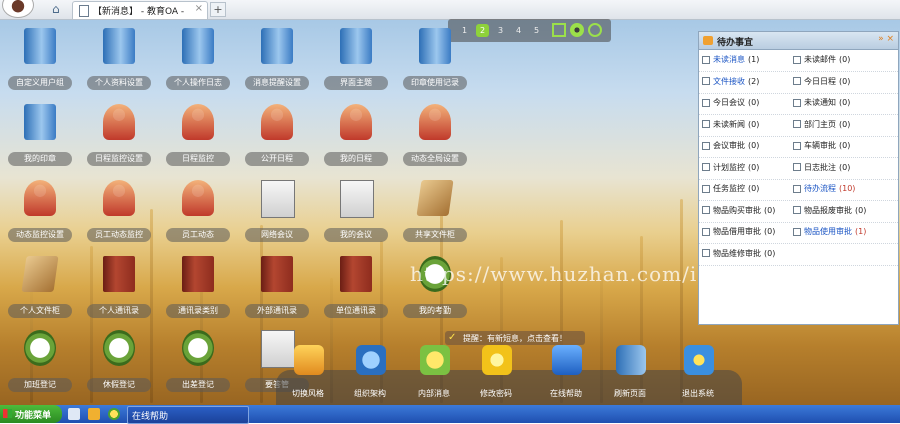 The height and width of the screenshot is (424, 900). I want to click on desktop-icon-item: 动态全局设置, so click(435, 139).